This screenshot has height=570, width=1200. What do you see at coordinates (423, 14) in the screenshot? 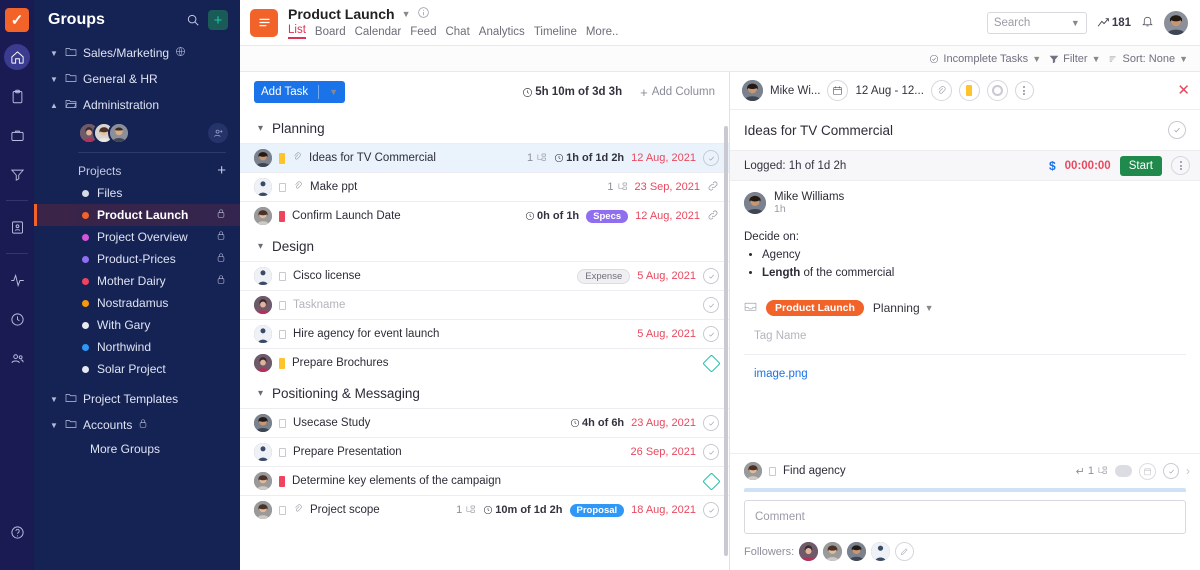
I see `info-icon` at bounding box center [423, 14].